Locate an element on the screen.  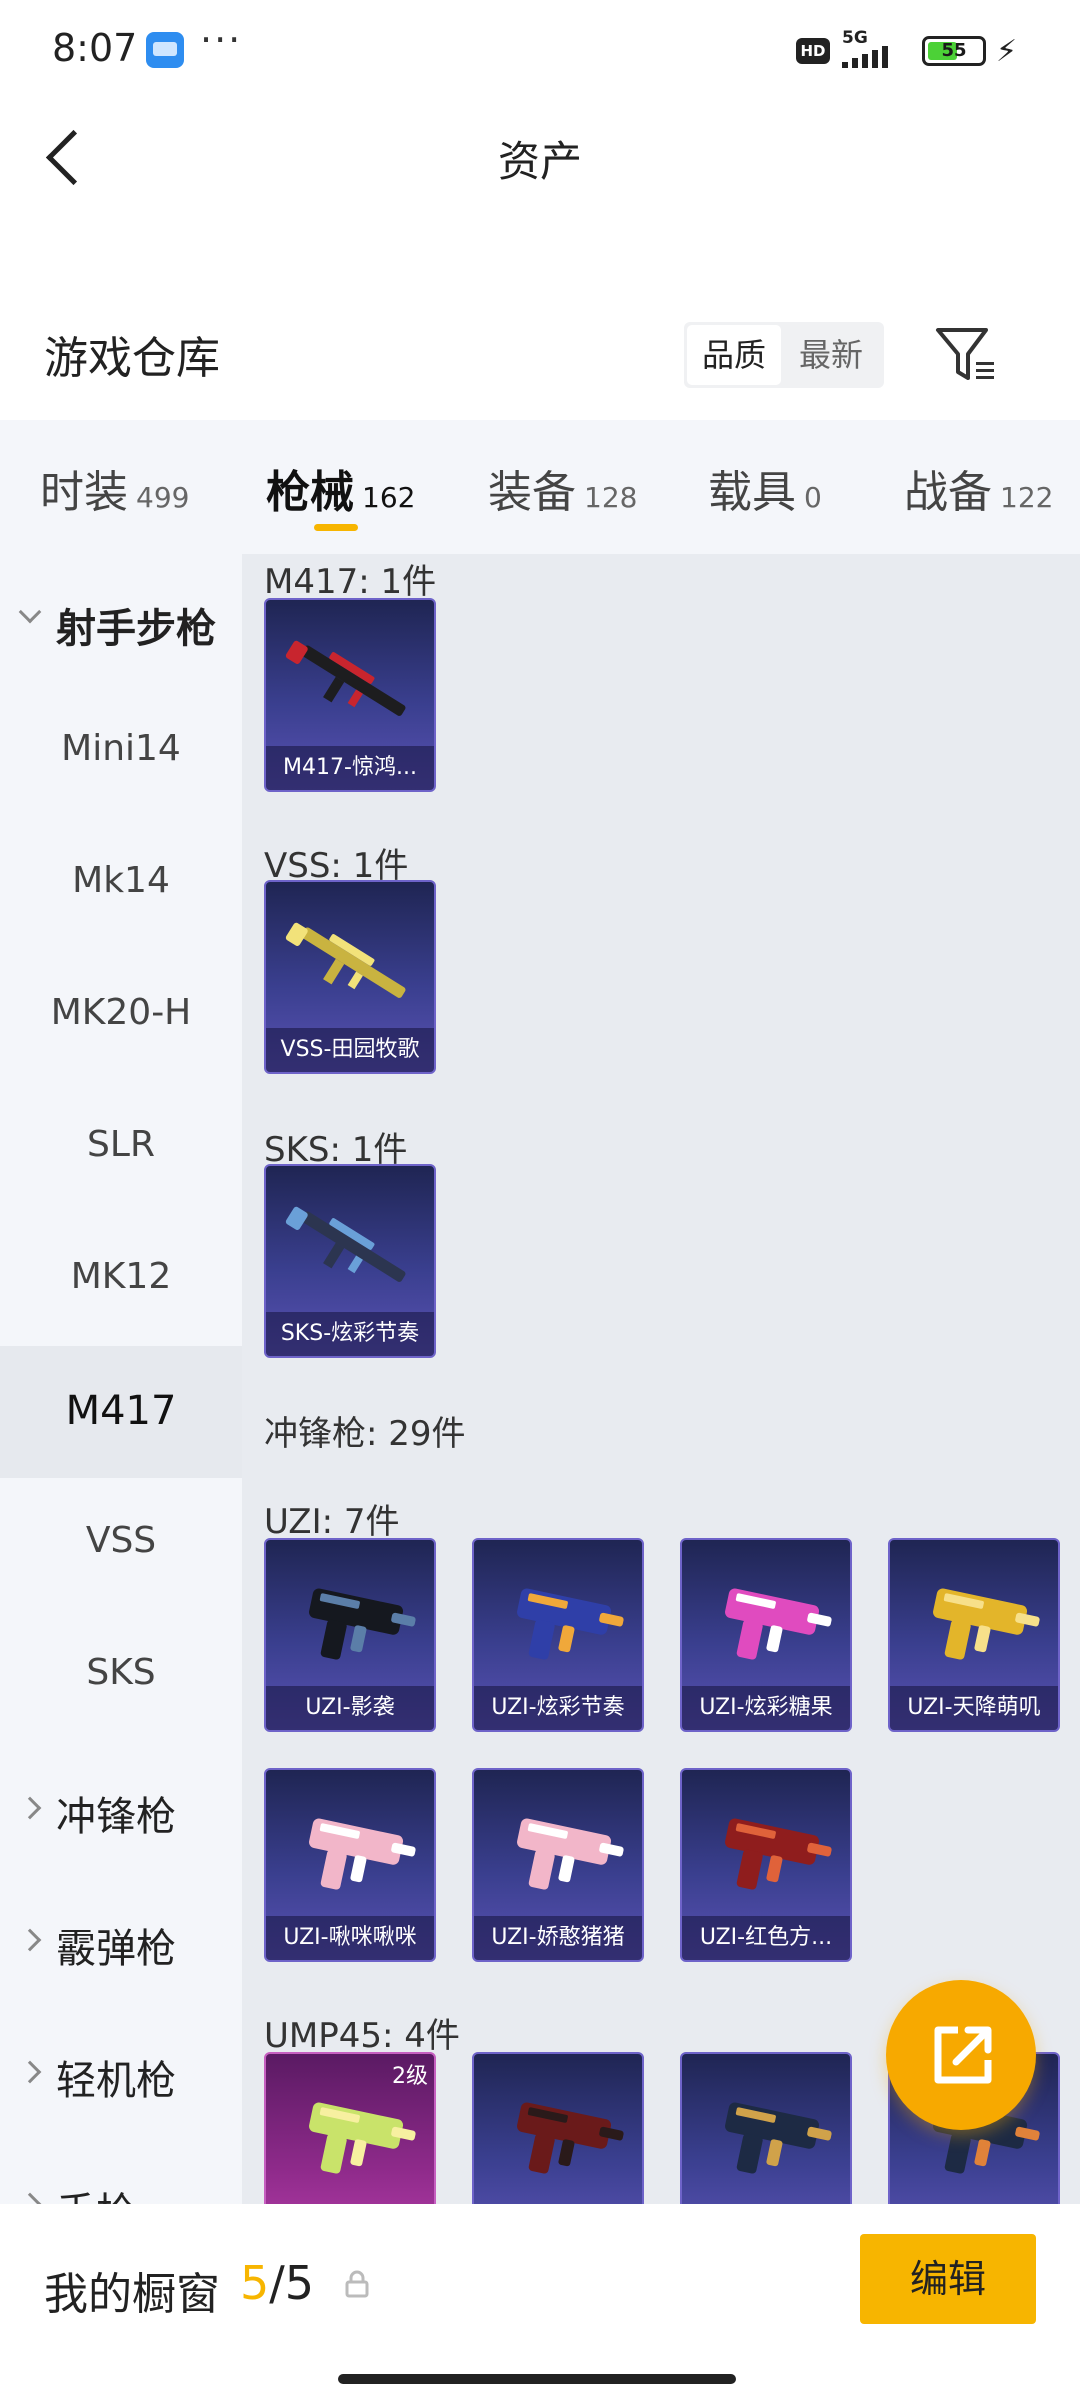
share-button is located at coordinates (961, 2055).